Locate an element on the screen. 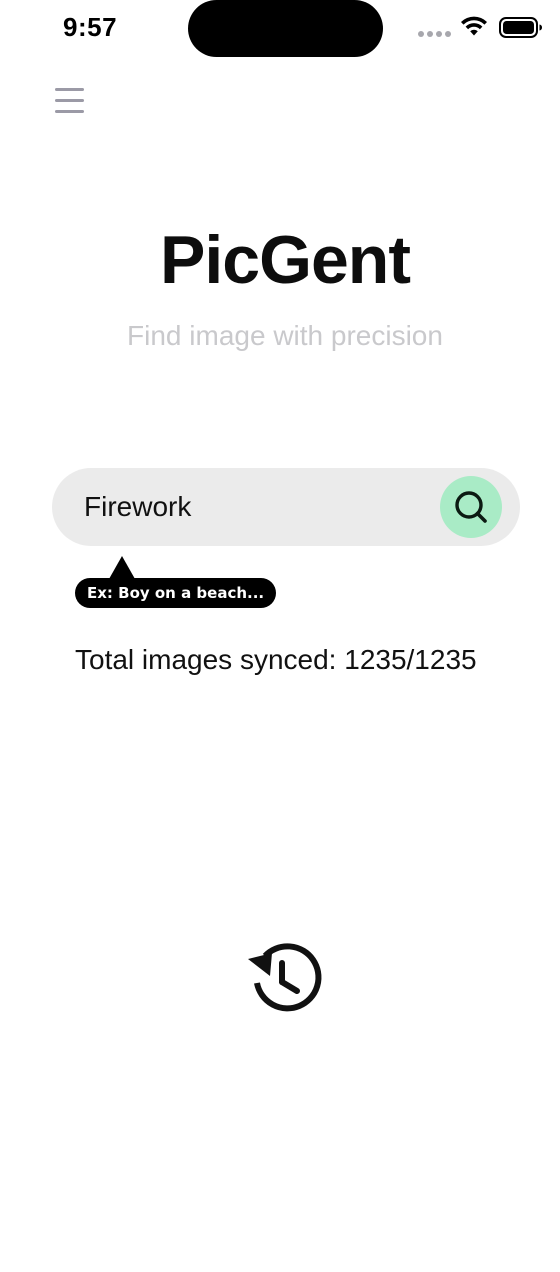 This screenshot has width=560, height=1272. search-button is located at coordinates (471, 507).